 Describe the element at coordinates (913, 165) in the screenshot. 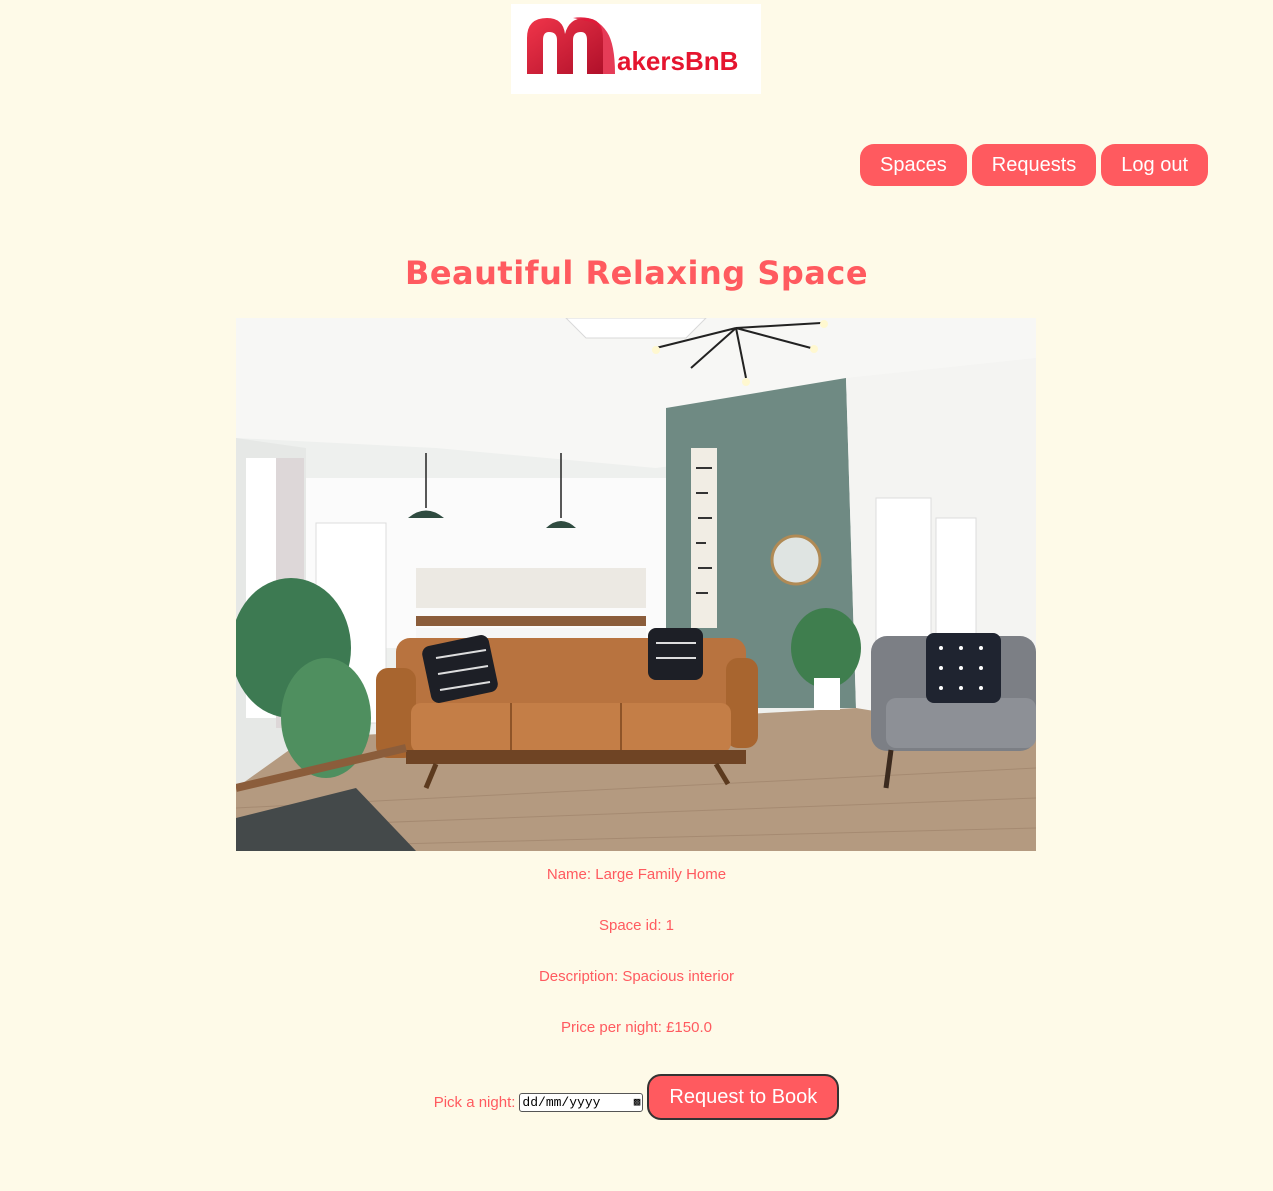

I see `spaces-button: Spaces` at that location.